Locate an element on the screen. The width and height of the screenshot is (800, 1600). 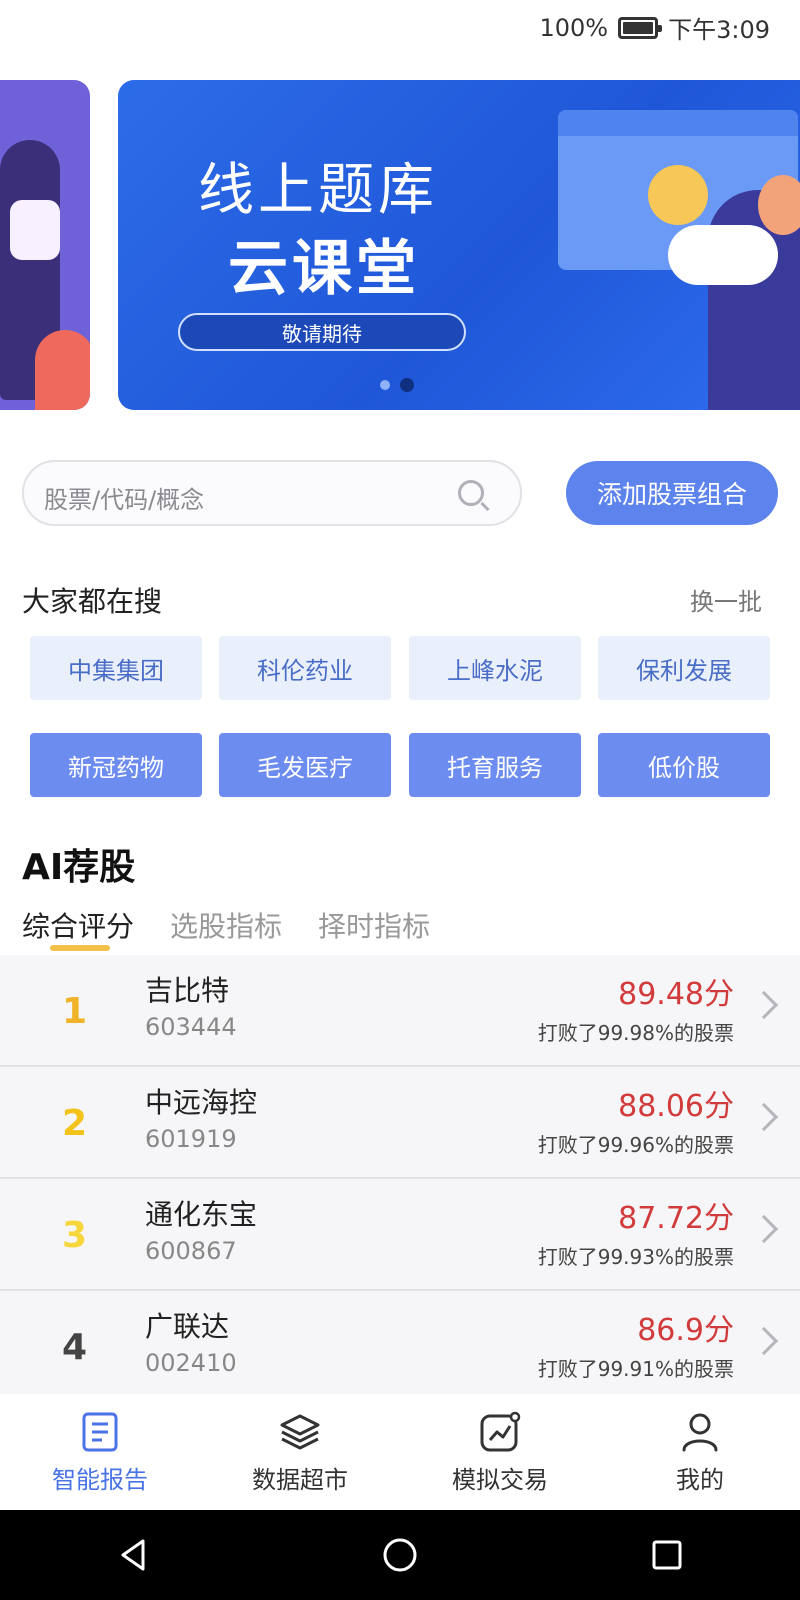
bottom-nav: 智能报告 数据超市 模拟交易 我的 is located at coordinates (400, 1452).